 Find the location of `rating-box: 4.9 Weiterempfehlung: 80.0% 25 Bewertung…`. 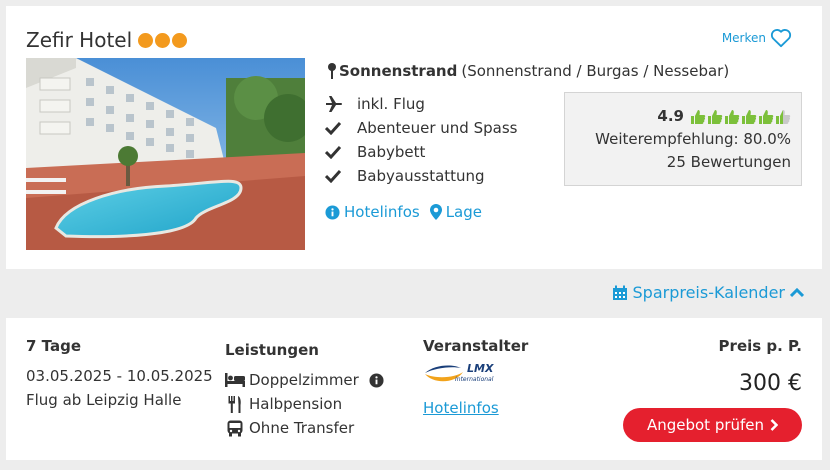

rating-box: 4.9 Weiterempfehlung: 80.0% 25 Bewertung… is located at coordinates (683, 139).